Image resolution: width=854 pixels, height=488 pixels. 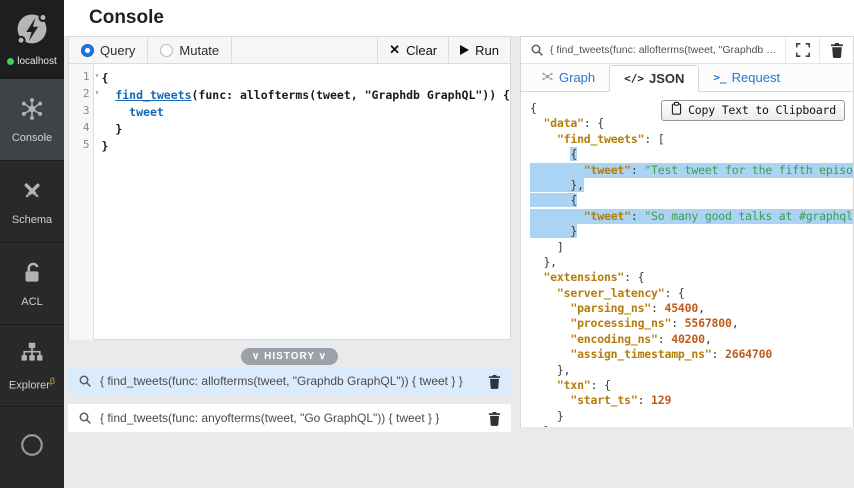 I want to click on connection-section: localhost, so click(x=32, y=39).